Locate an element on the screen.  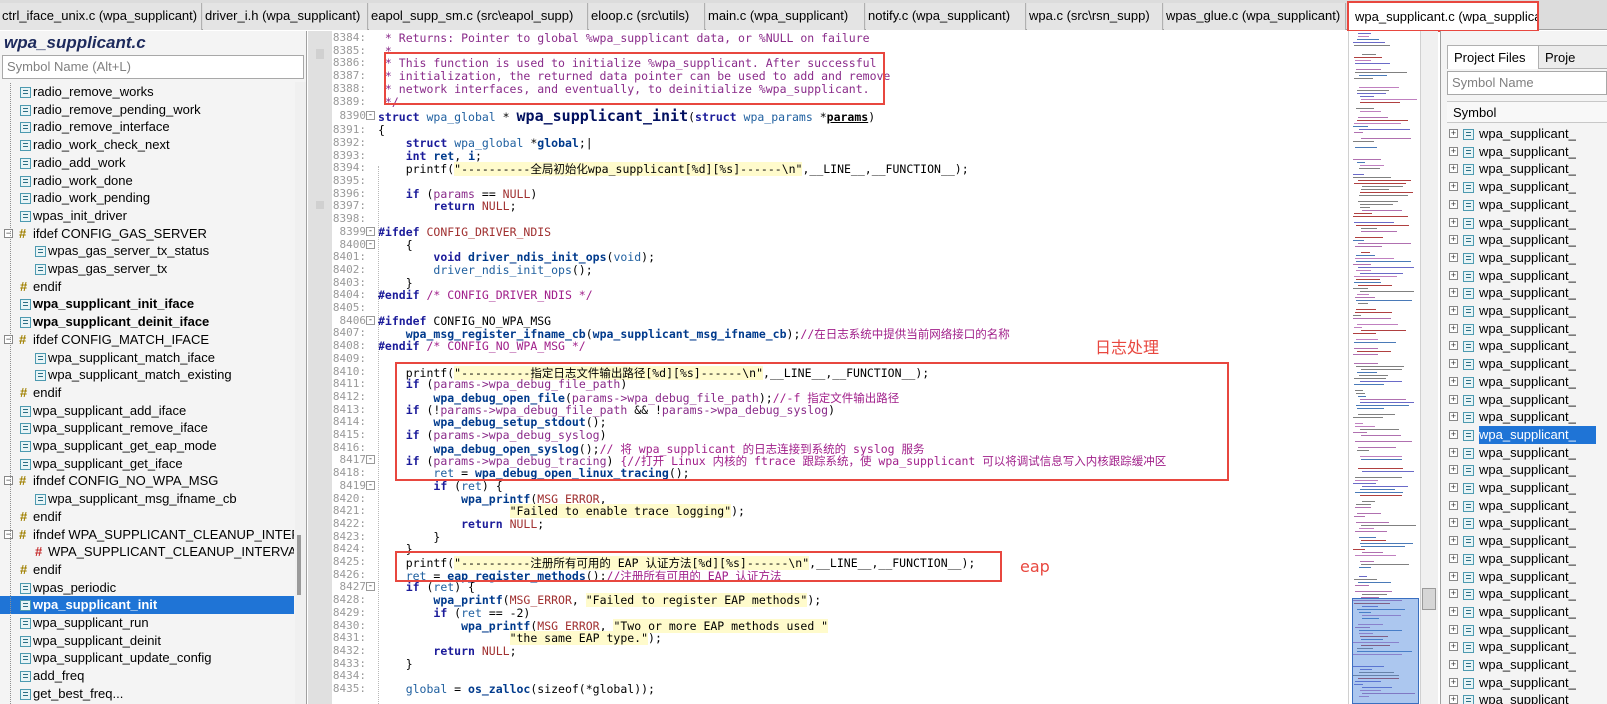
symbol-list-item: # WPA_SUPPLICANT_CLEANUP_INTERVAL is located at coordinates (147, 552).